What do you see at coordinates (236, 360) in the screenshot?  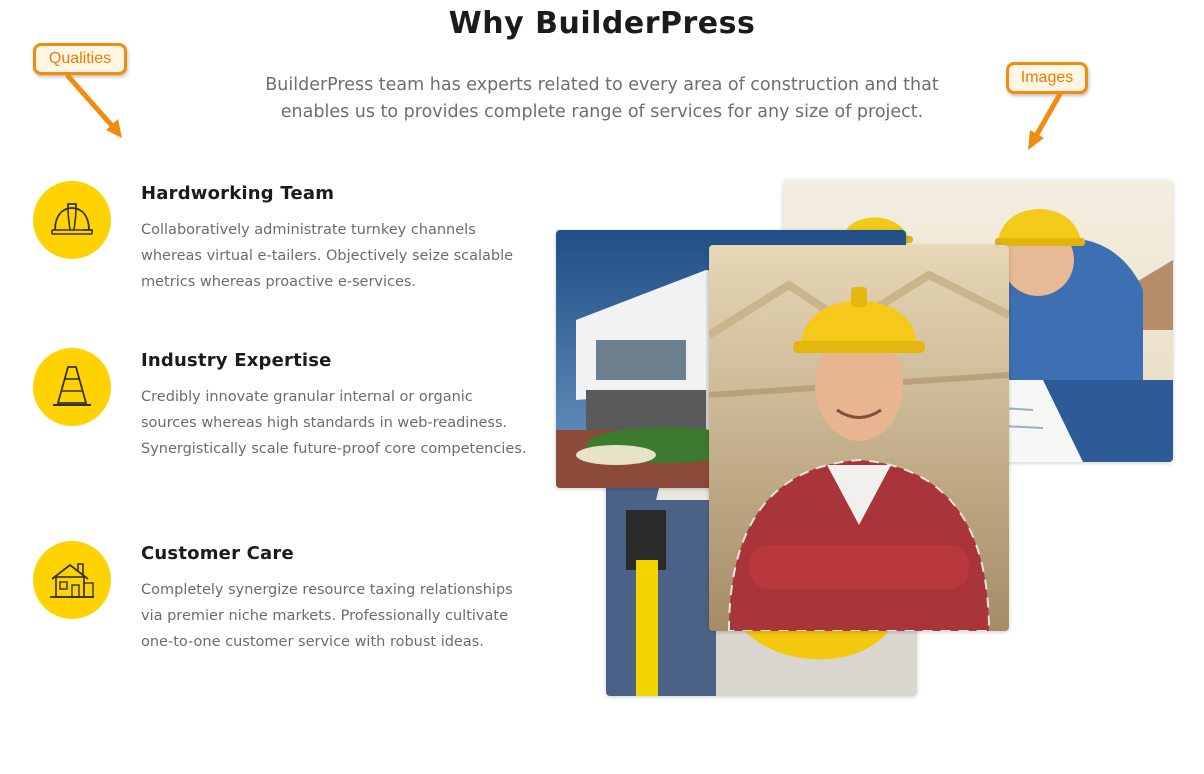 I see `feature-title: Industry Expertise` at bounding box center [236, 360].